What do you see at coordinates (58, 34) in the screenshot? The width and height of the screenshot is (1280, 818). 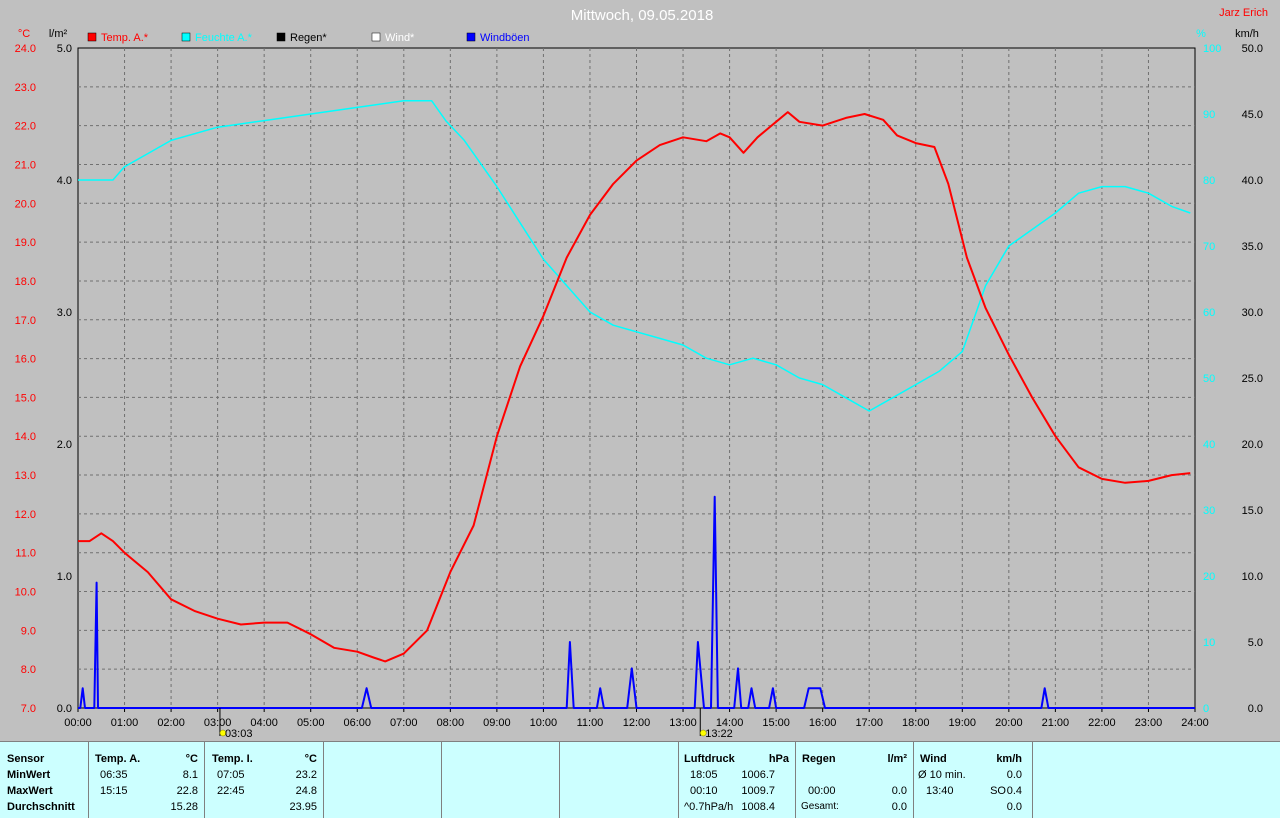 I see `rain-unit: l/m²` at bounding box center [58, 34].